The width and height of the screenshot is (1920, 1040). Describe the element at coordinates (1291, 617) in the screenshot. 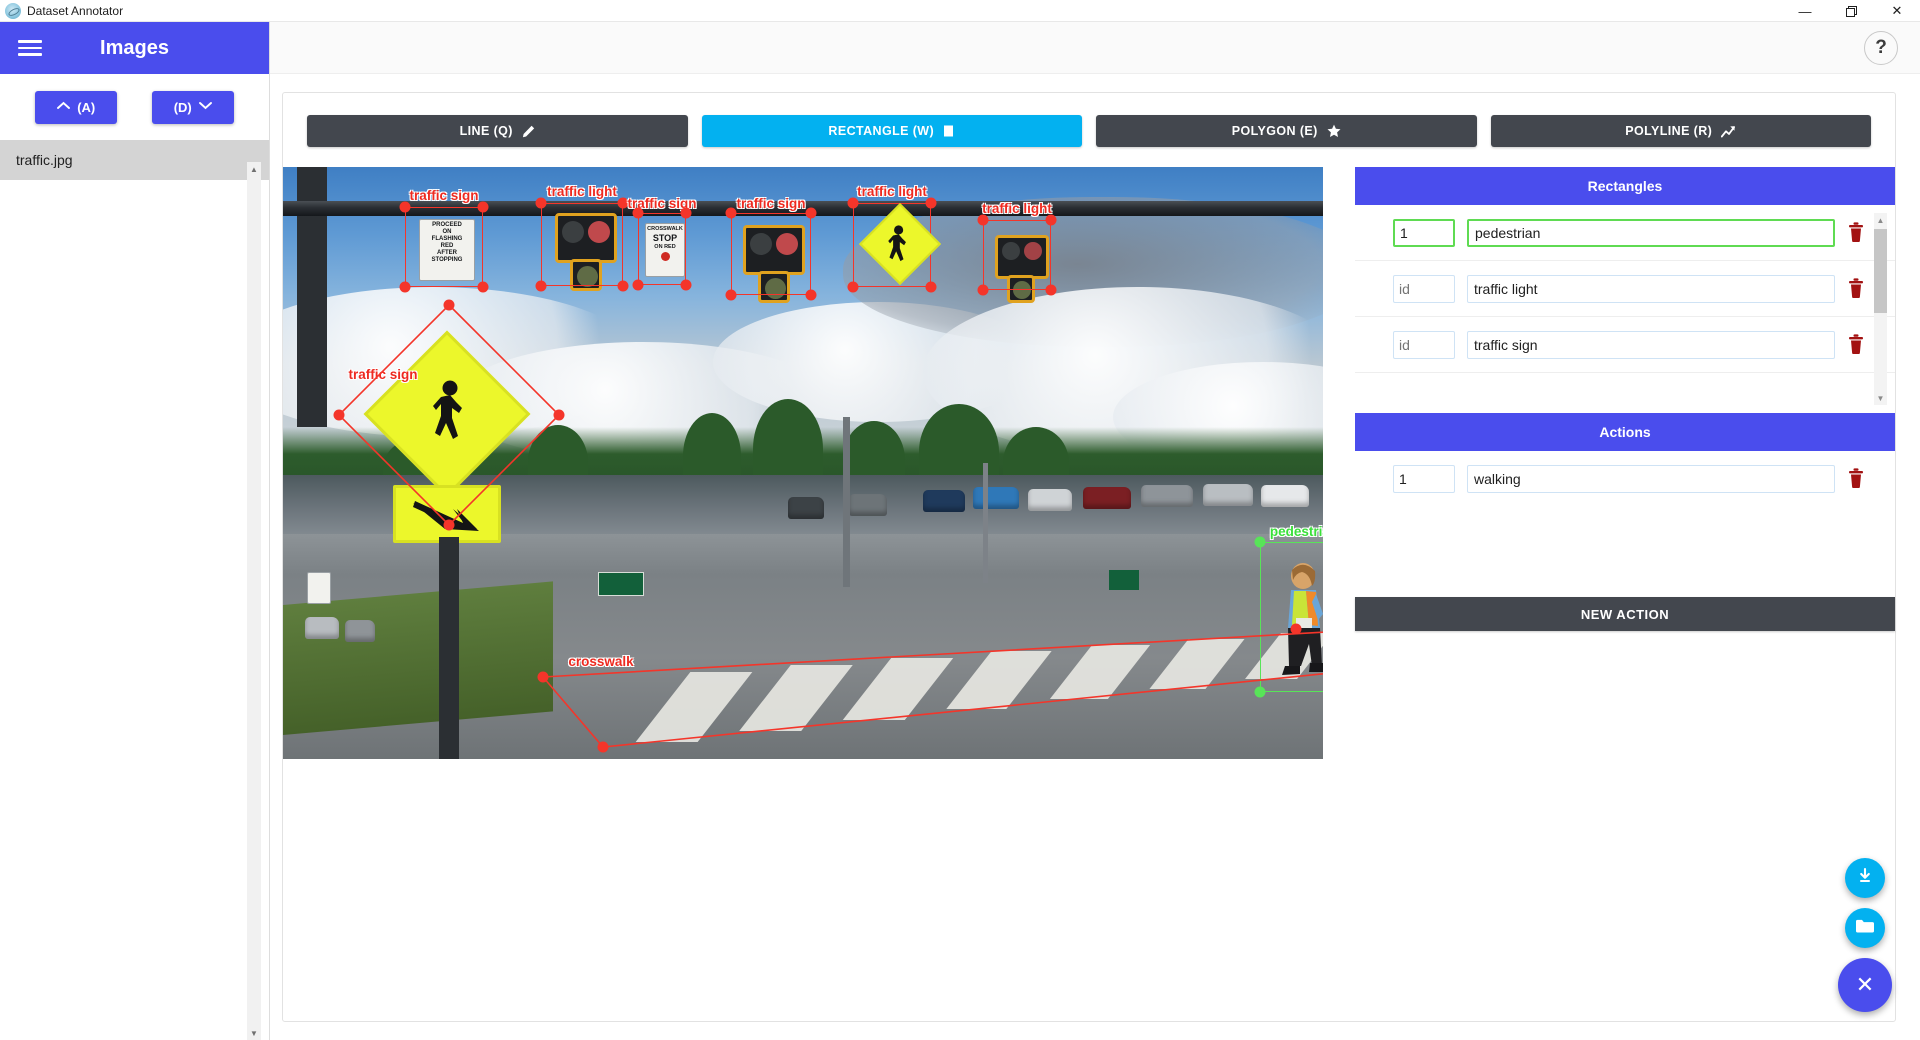

I see `annotation-rectangle-selected` at that location.